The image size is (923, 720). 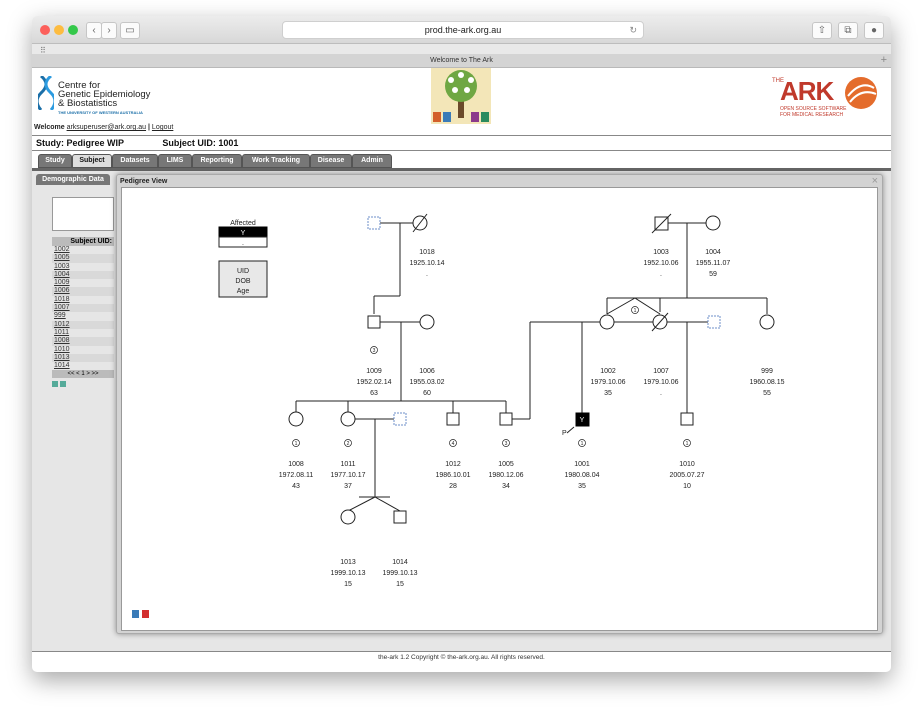 What do you see at coordinates (83, 291) in the screenshot?
I see `table-row: 1006` at bounding box center [83, 291].